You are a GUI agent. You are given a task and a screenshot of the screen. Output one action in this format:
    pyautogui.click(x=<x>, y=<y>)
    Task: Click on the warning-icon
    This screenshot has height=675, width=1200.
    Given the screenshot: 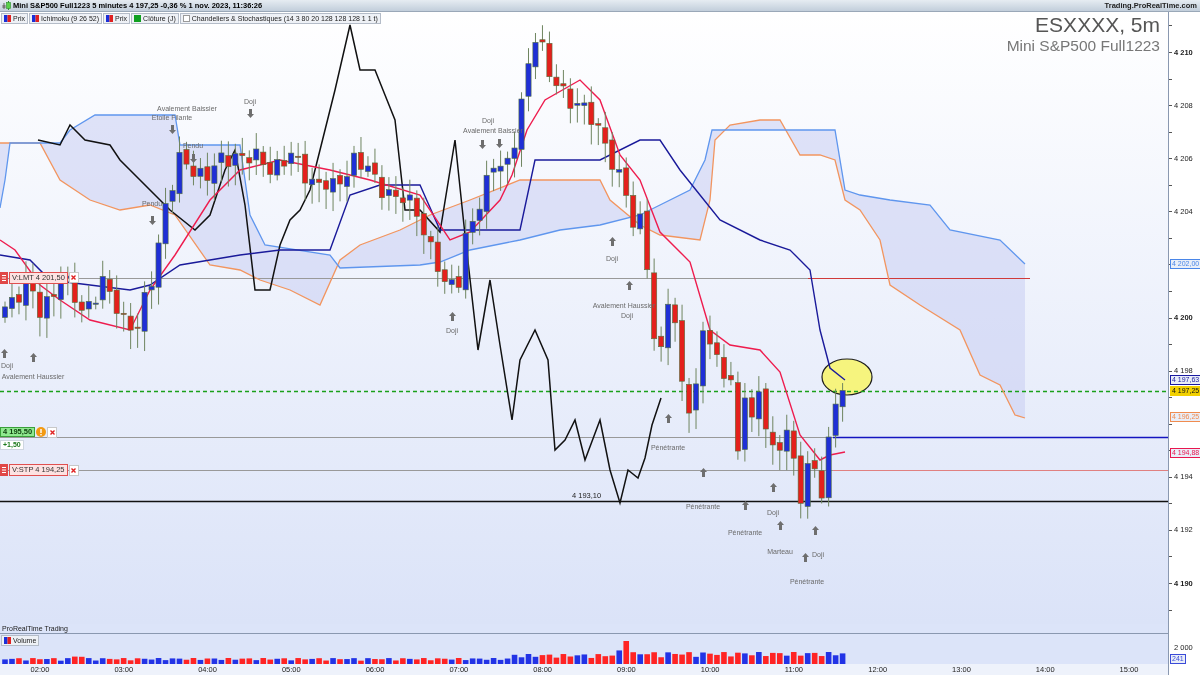 What is the action you would take?
    pyautogui.click(x=41, y=432)
    